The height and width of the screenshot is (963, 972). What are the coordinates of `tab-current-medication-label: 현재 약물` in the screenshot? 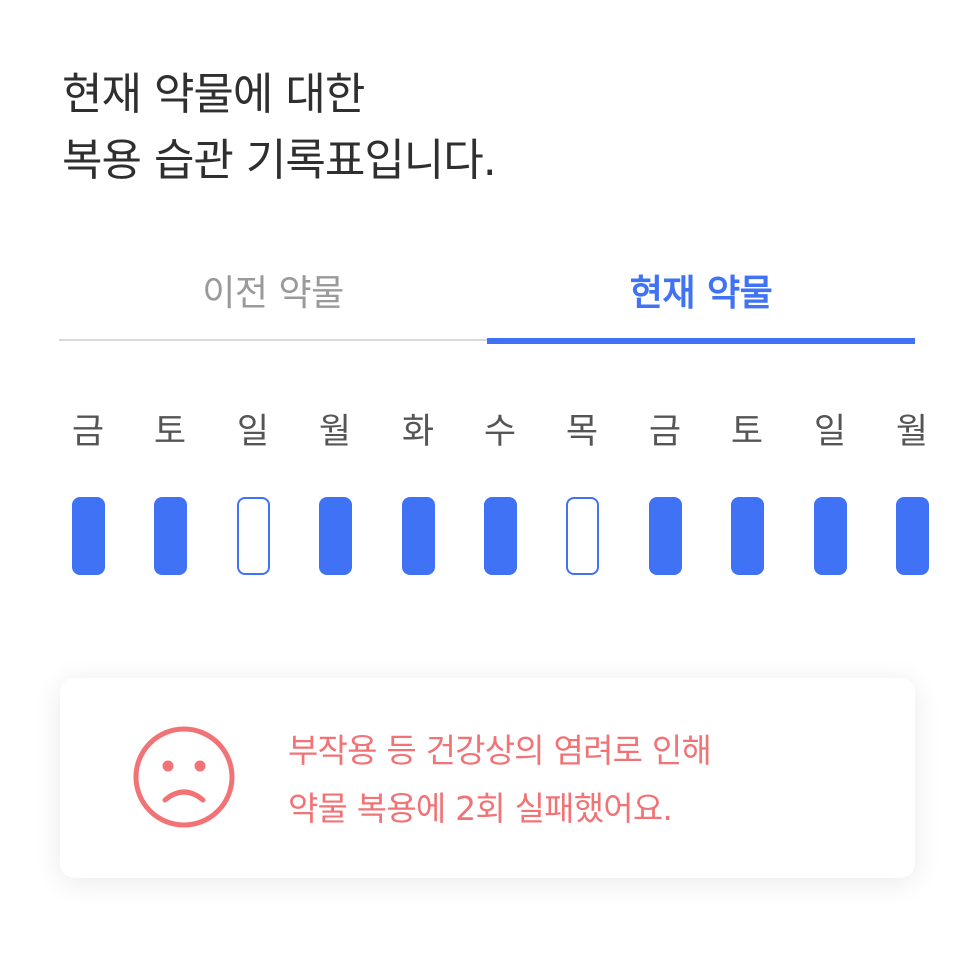 It's located at (701, 293).